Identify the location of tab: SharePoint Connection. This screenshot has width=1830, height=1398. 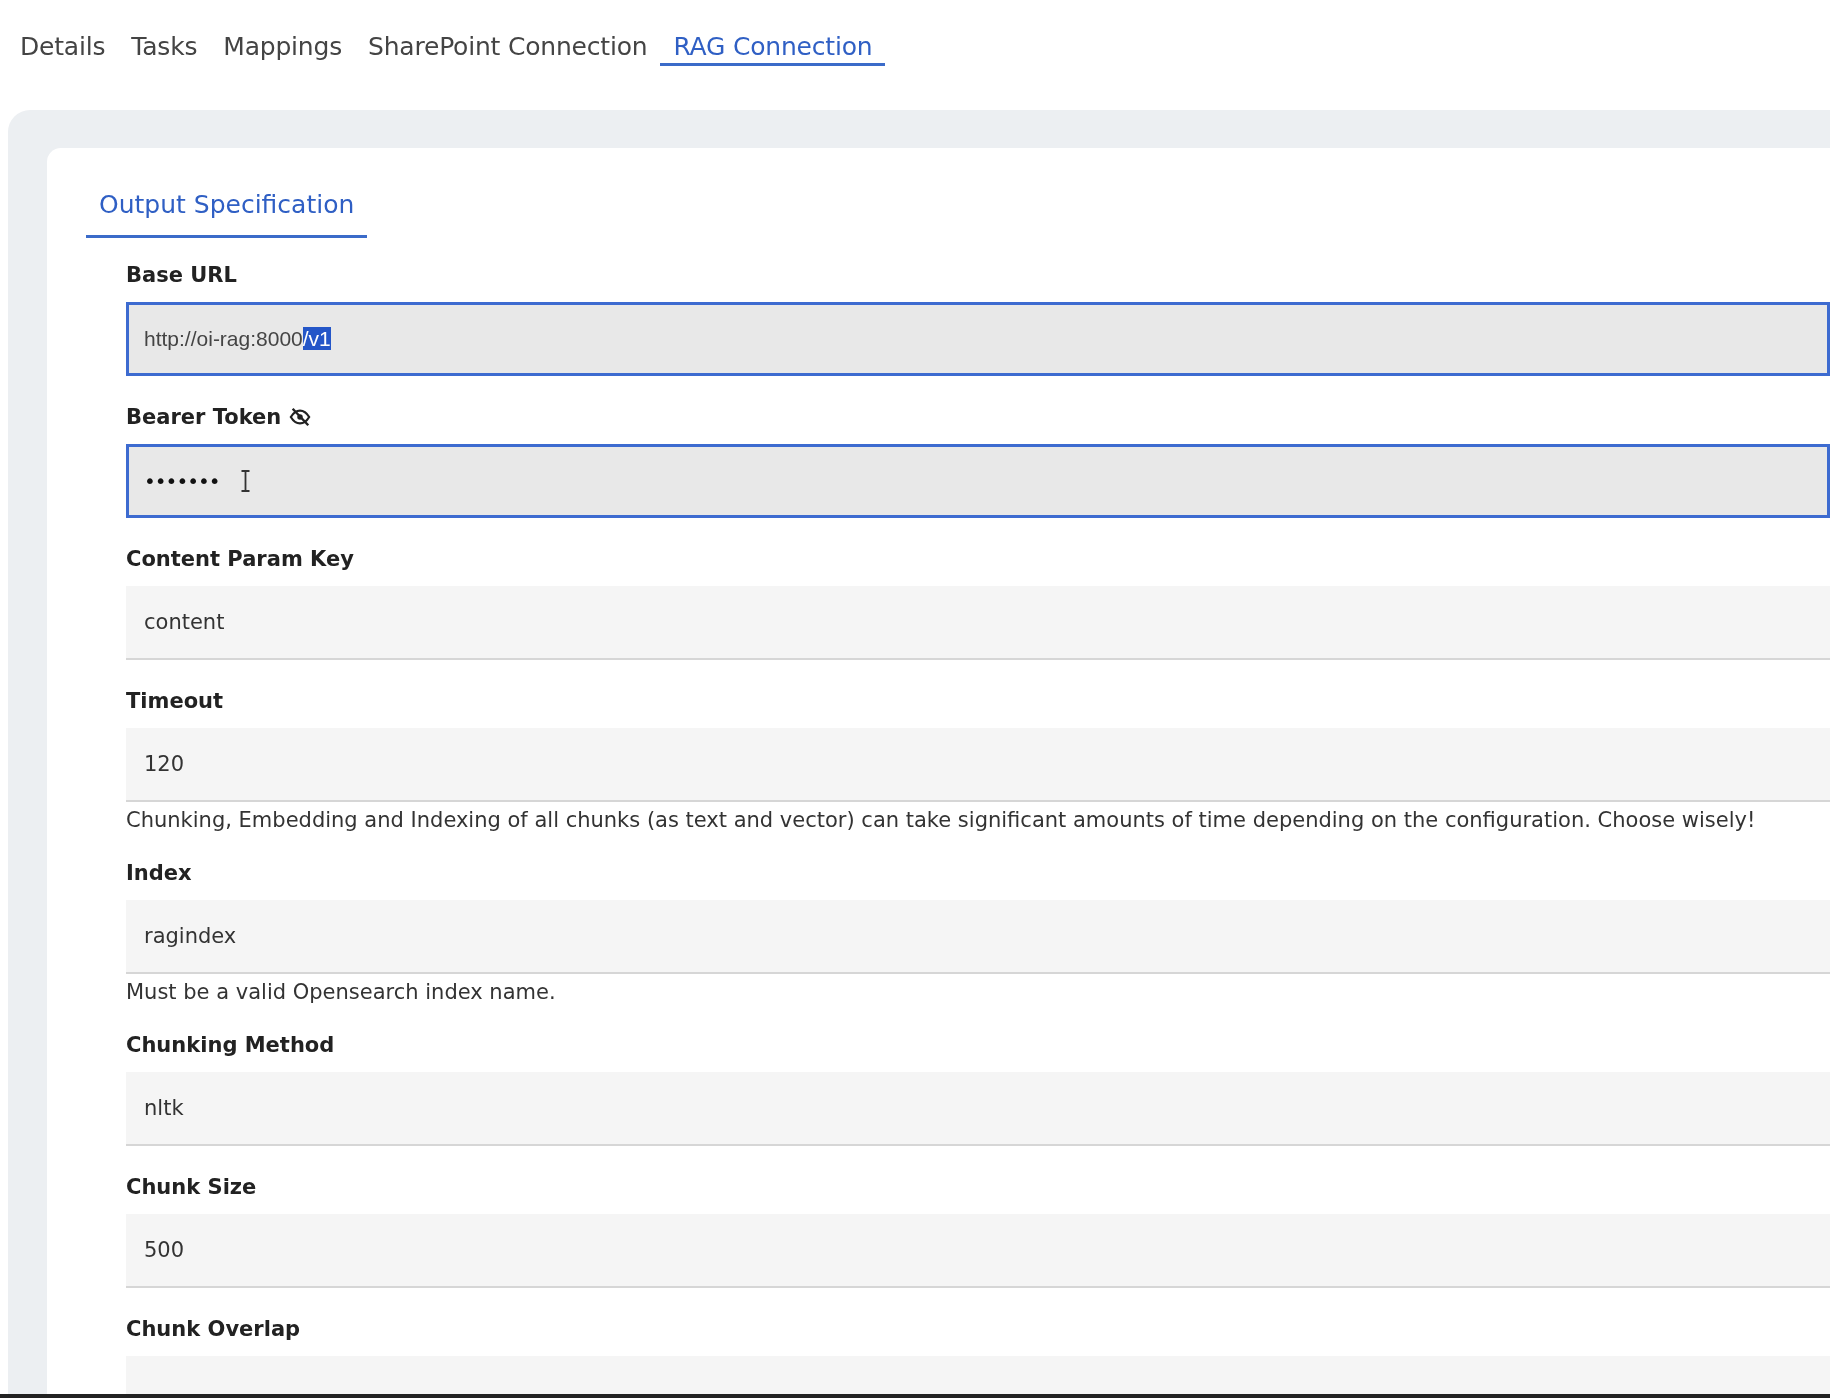
(508, 42).